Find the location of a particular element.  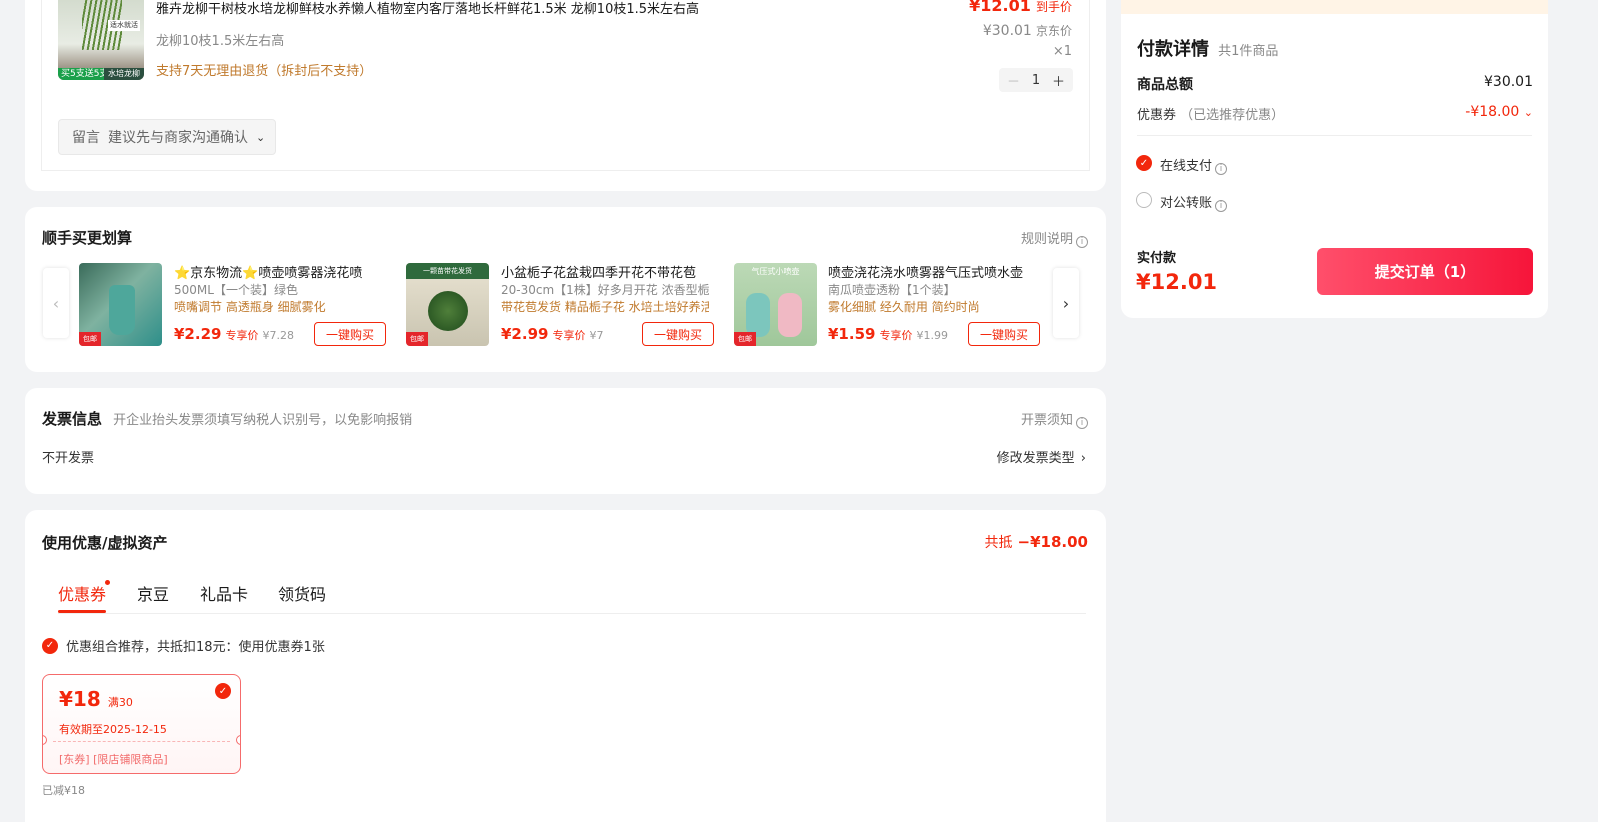

online-pay-text: 在线支付 is located at coordinates (1186, 166).